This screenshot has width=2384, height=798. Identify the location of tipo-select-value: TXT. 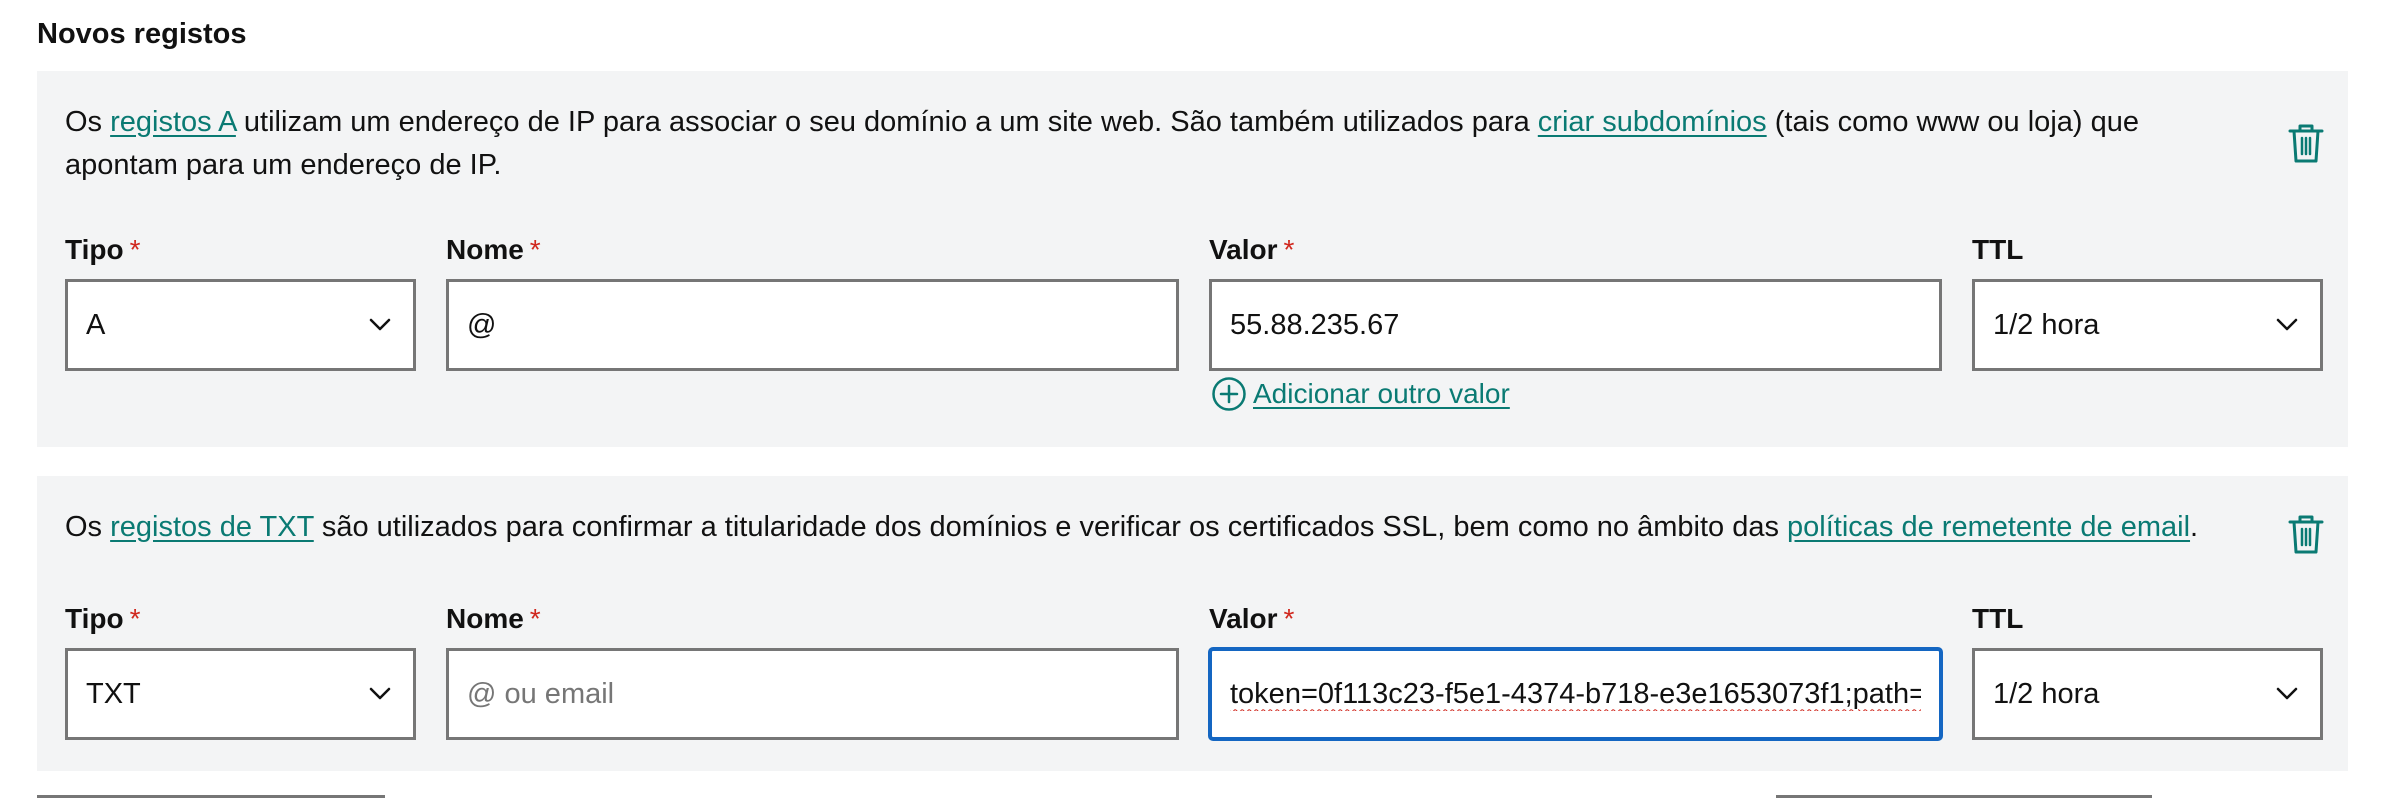
(113, 693).